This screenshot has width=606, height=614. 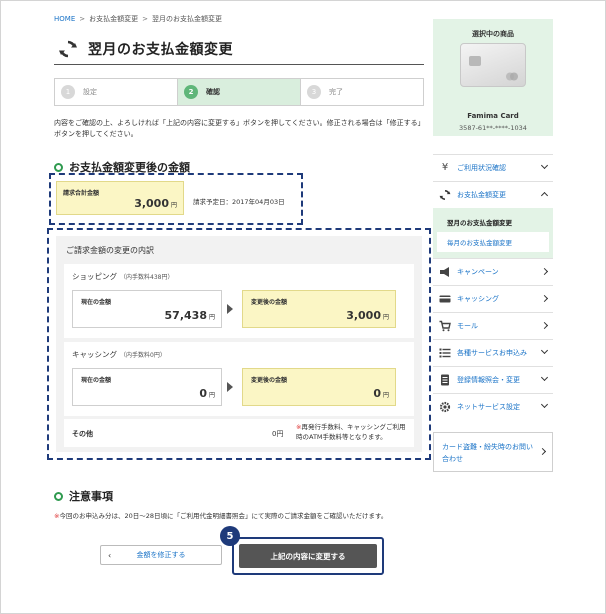 What do you see at coordinates (445, 326) in the screenshot?
I see `cart-icon` at bounding box center [445, 326].